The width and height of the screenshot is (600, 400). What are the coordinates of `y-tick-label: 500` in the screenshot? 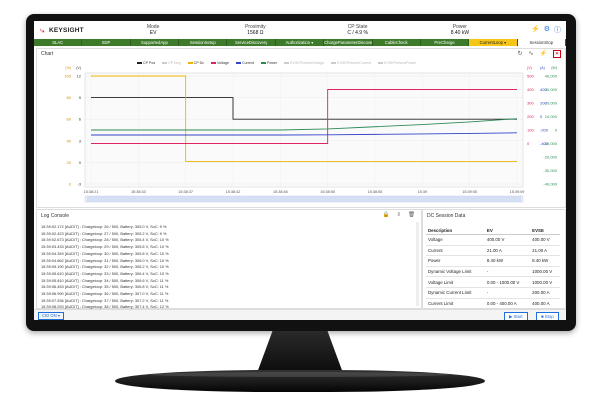 It's located at (530, 76).